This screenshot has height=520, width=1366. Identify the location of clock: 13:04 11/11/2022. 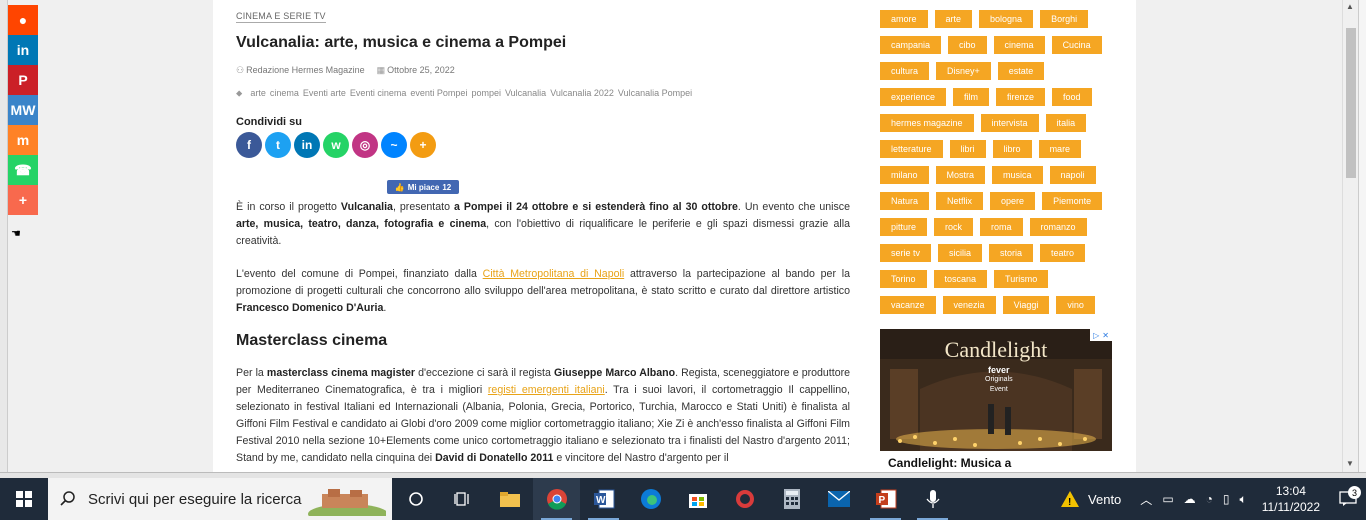
(1291, 499).